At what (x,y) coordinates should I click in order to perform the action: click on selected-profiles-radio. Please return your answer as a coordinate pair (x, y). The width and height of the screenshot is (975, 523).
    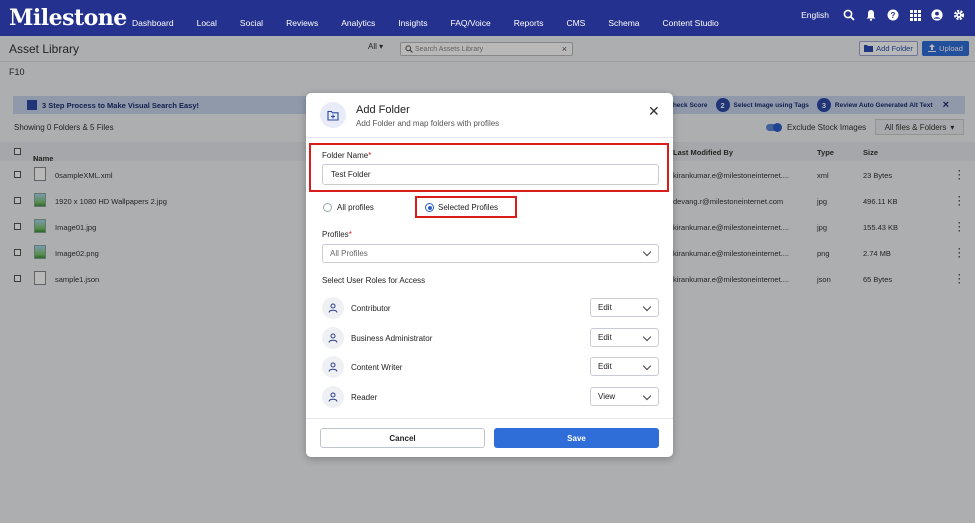
    Looking at the image, I should click on (429, 207).